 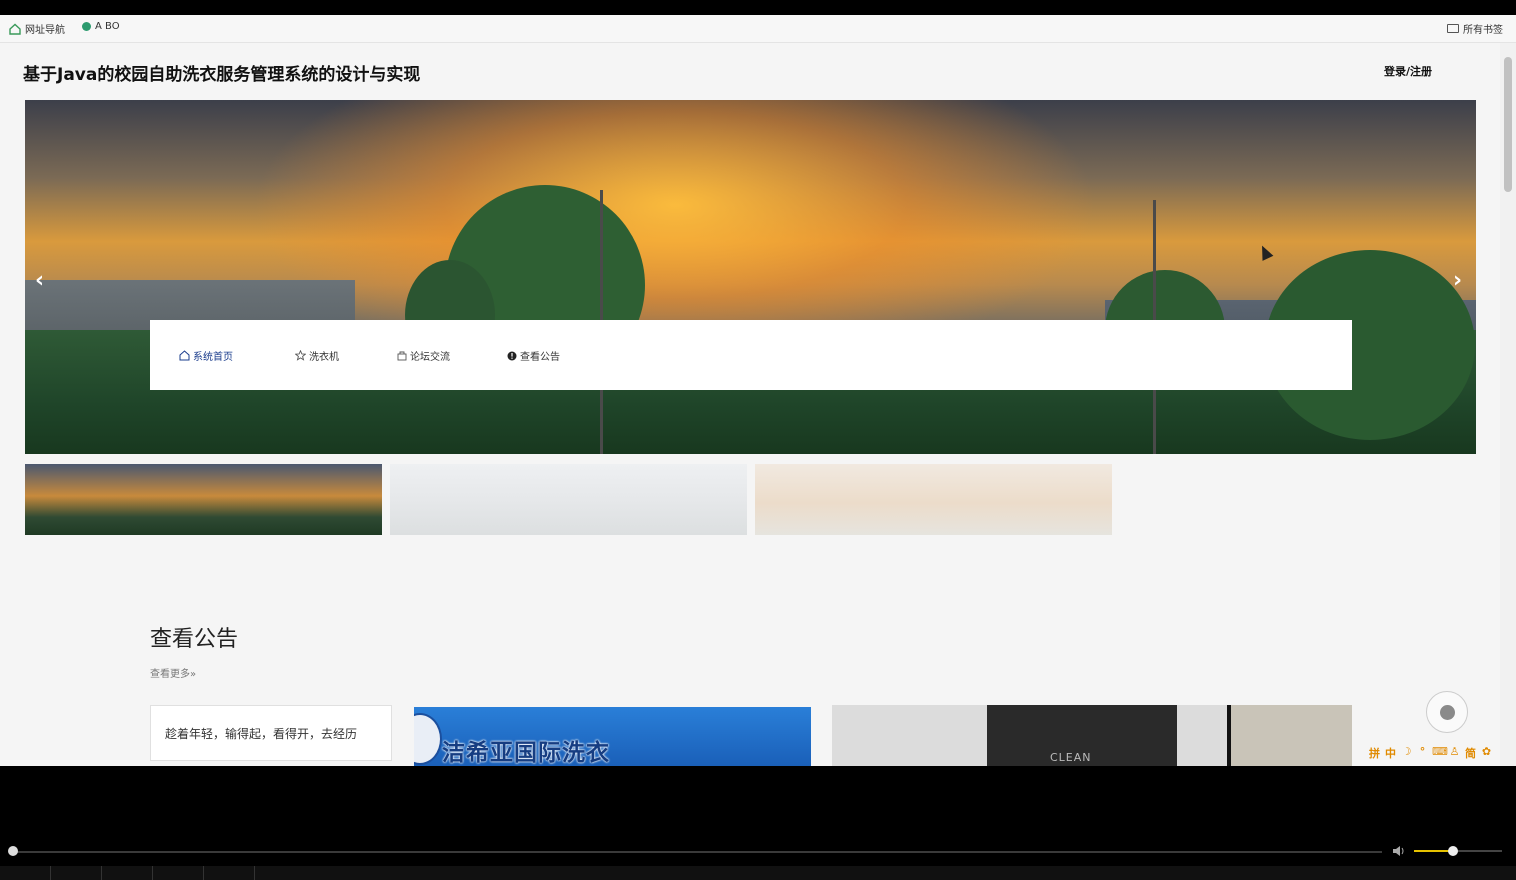 What do you see at coordinates (324, 357) in the screenshot?
I see `nav-label: 洗衣机` at bounding box center [324, 357].